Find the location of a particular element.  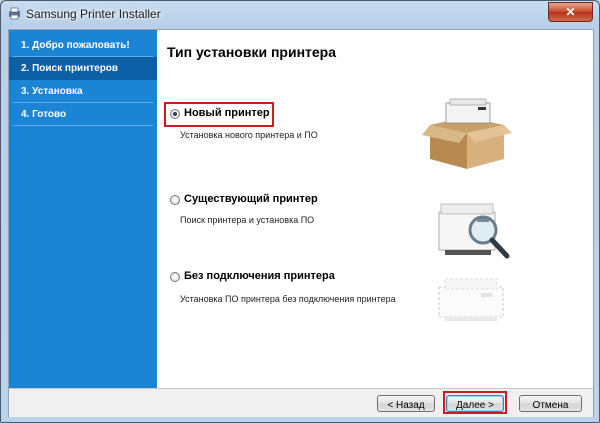

step-welcome: 1. Добро пожаловать! is located at coordinates (83, 45).